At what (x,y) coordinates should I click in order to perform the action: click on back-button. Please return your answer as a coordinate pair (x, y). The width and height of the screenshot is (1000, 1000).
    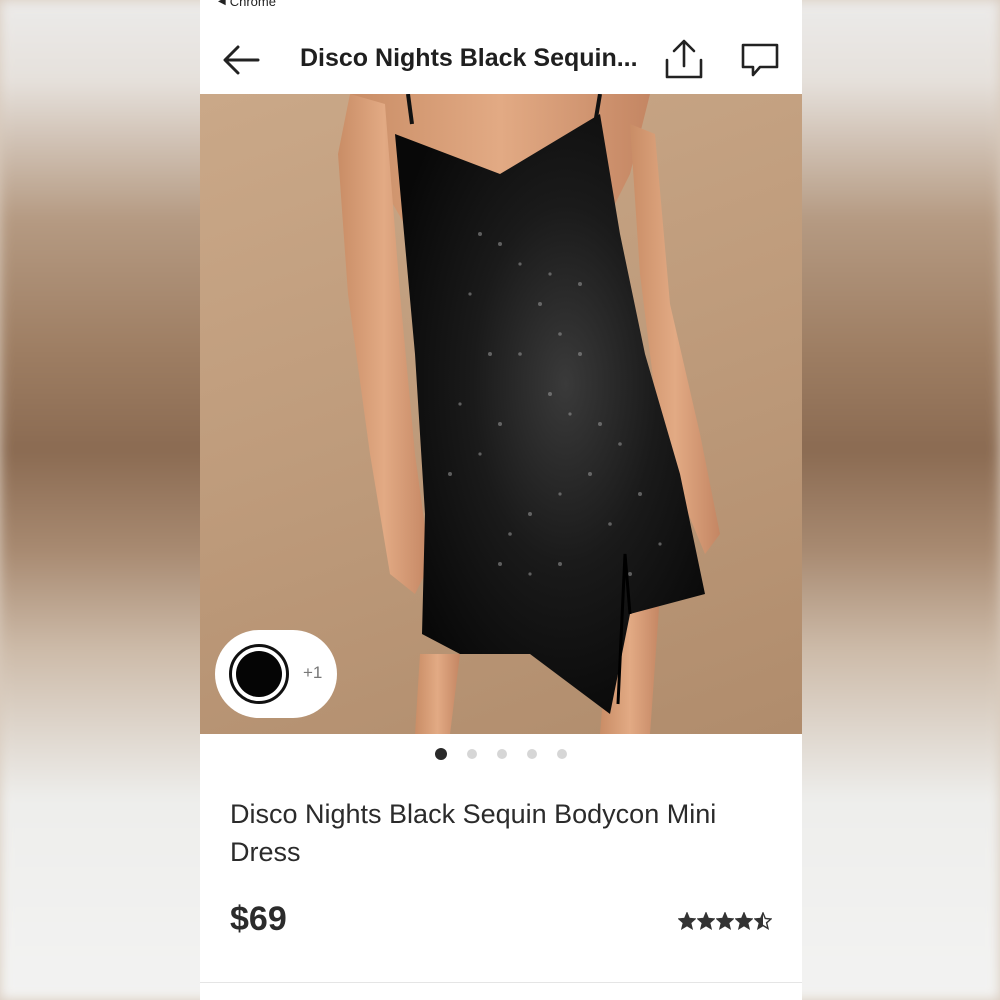
    Looking at the image, I should click on (242, 60).